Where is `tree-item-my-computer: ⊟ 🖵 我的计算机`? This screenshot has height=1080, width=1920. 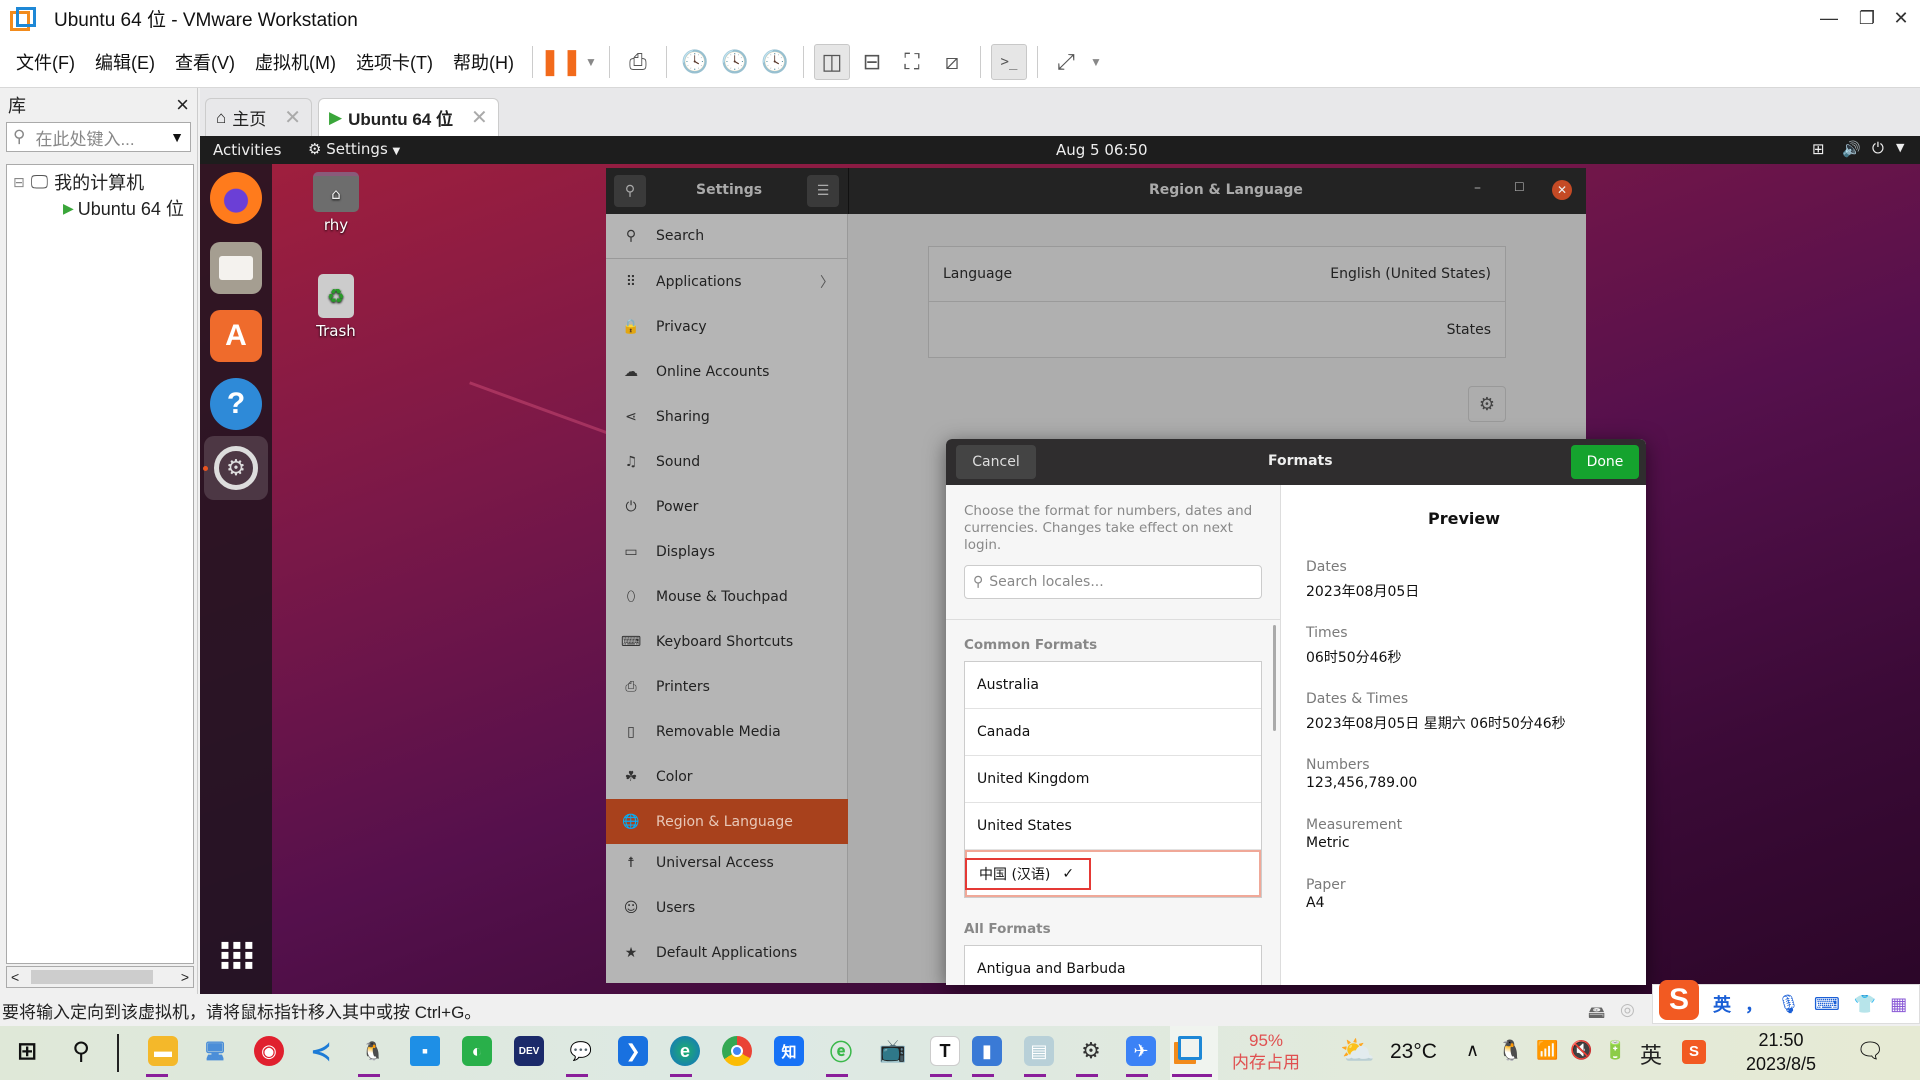 tree-item-my-computer: ⊟ 🖵 我的计算机 is located at coordinates (100, 182).